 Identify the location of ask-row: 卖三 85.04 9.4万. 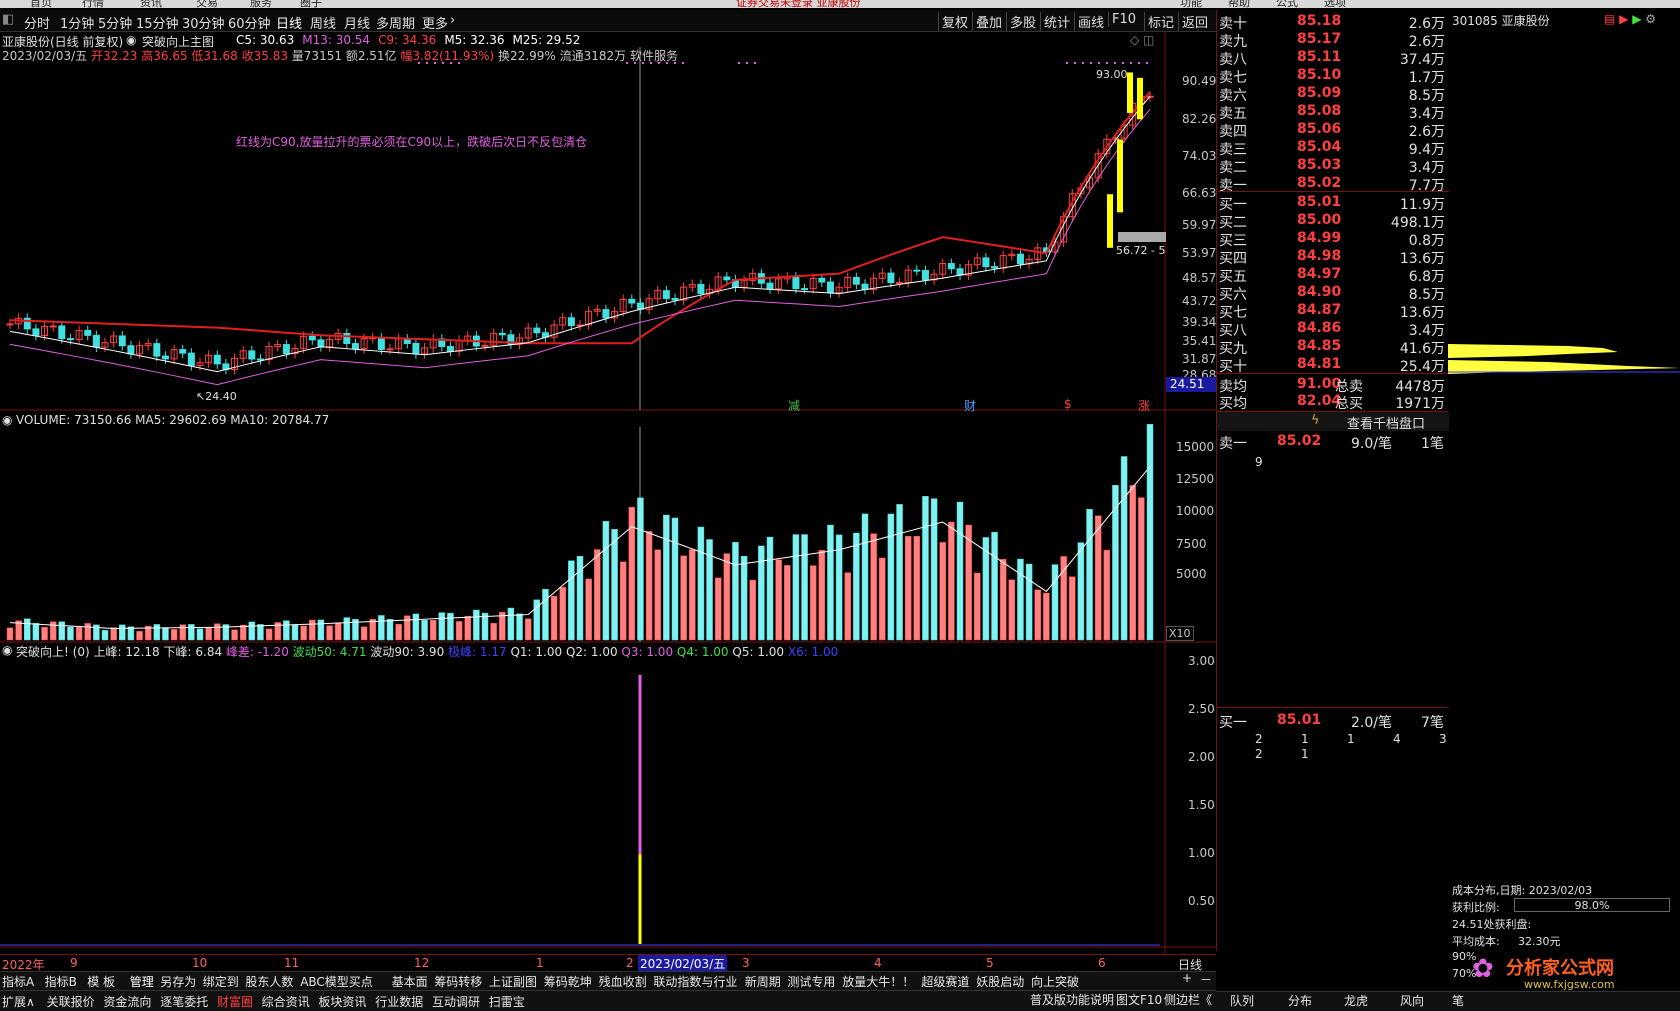
(1333, 148).